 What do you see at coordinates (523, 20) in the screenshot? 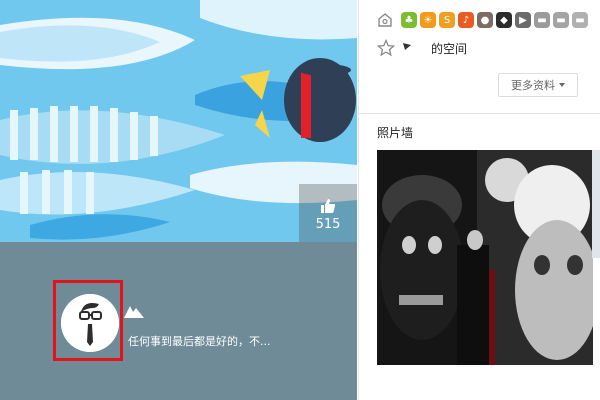
I see `video-badge-icon: ▶` at bounding box center [523, 20].